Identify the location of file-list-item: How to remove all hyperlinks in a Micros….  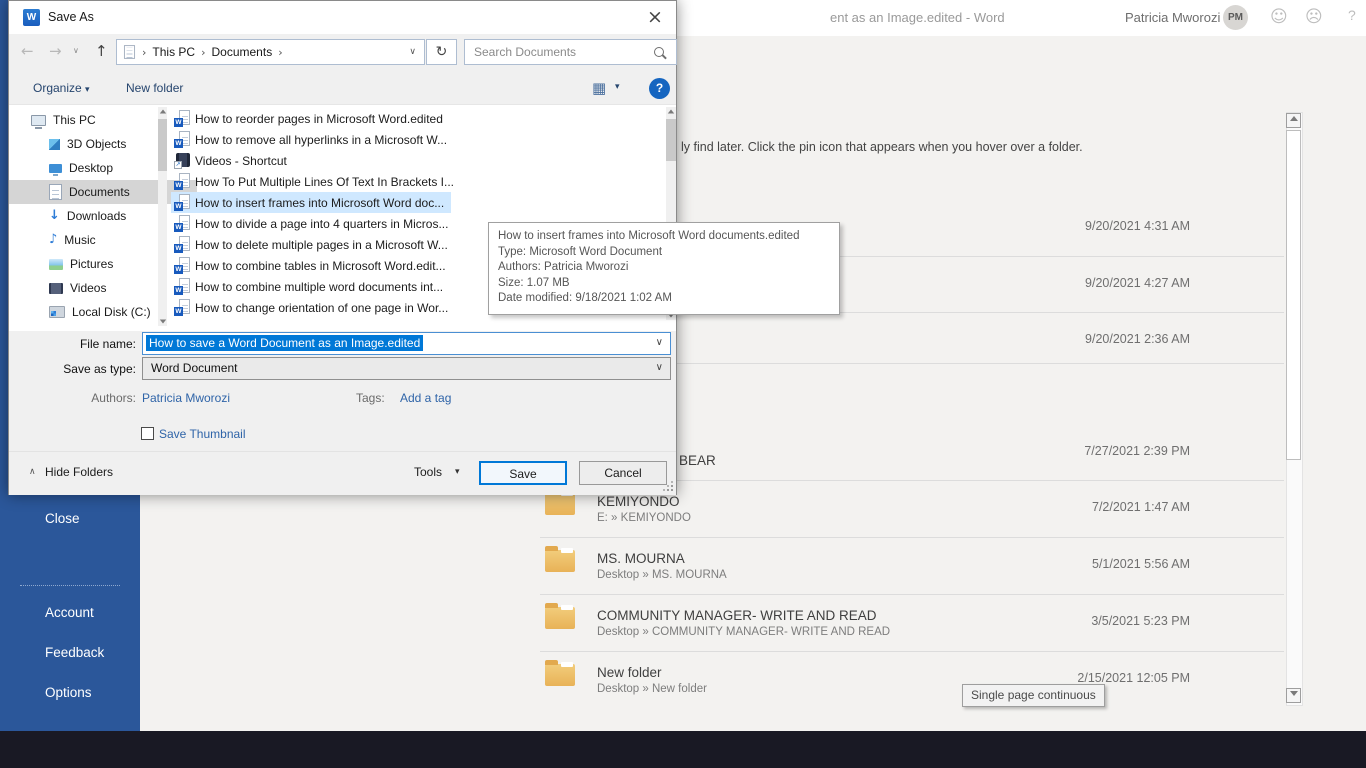
(312, 139).